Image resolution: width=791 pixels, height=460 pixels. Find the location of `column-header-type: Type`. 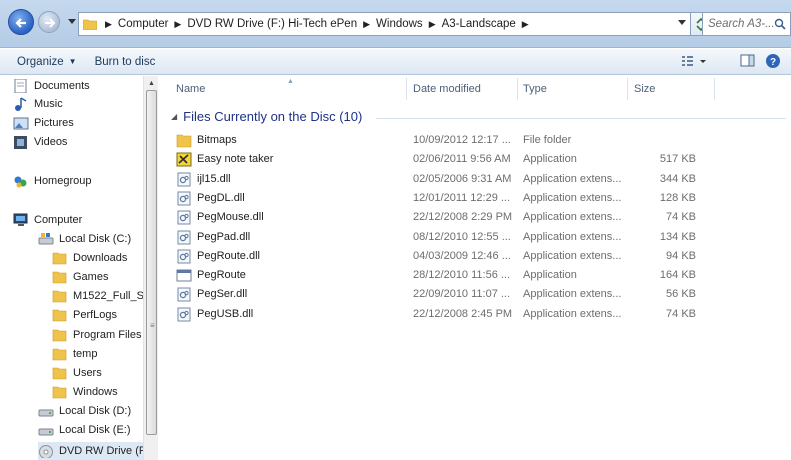

column-header-type: Type is located at coordinates (535, 89).